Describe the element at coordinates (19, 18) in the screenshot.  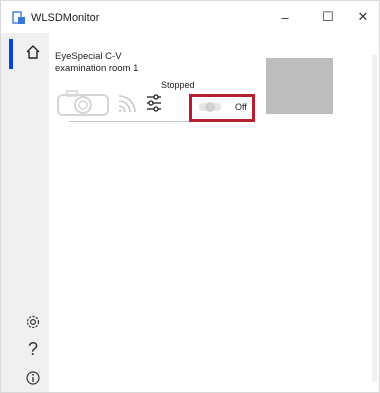
I see `app-icon` at that location.